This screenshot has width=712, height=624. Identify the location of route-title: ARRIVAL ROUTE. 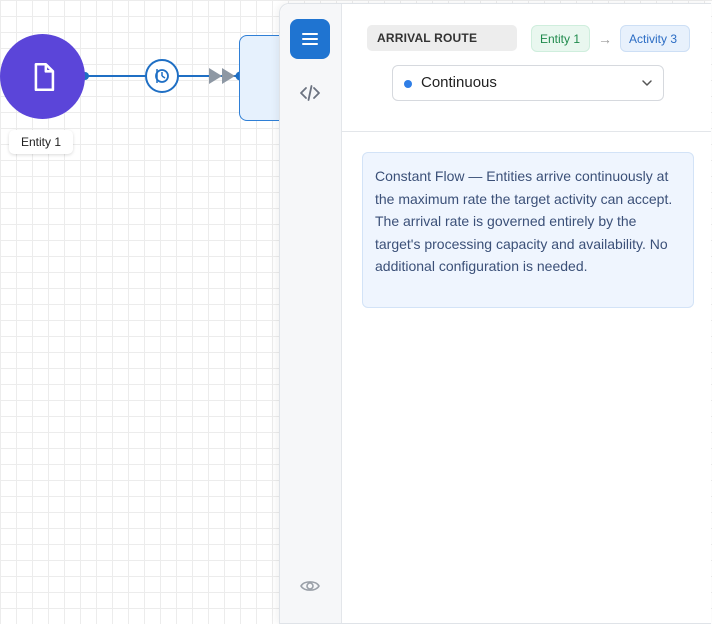
(442, 38).